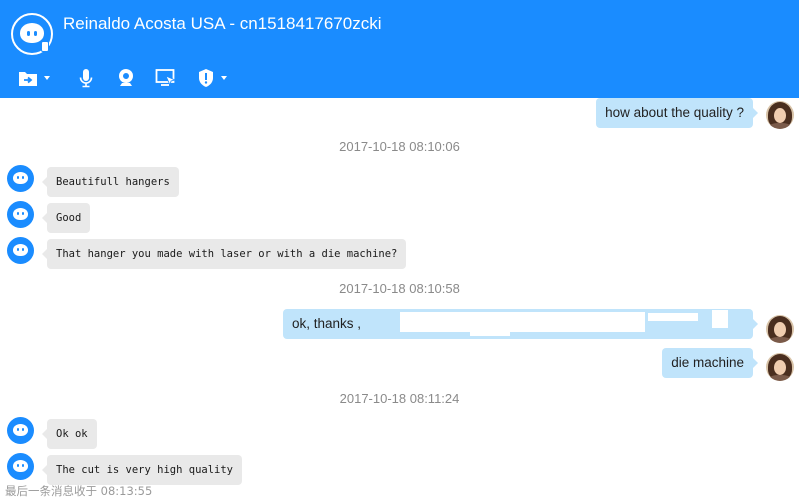  What do you see at coordinates (110, 182) in the screenshot?
I see `incoming-message: Beautifull hangers` at bounding box center [110, 182].